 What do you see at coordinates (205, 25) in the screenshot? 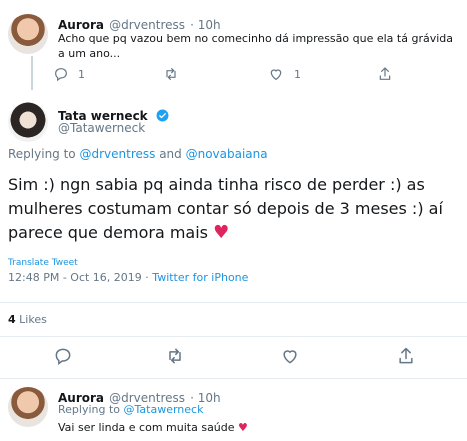
I see `tweet-time: · 10h` at bounding box center [205, 25].